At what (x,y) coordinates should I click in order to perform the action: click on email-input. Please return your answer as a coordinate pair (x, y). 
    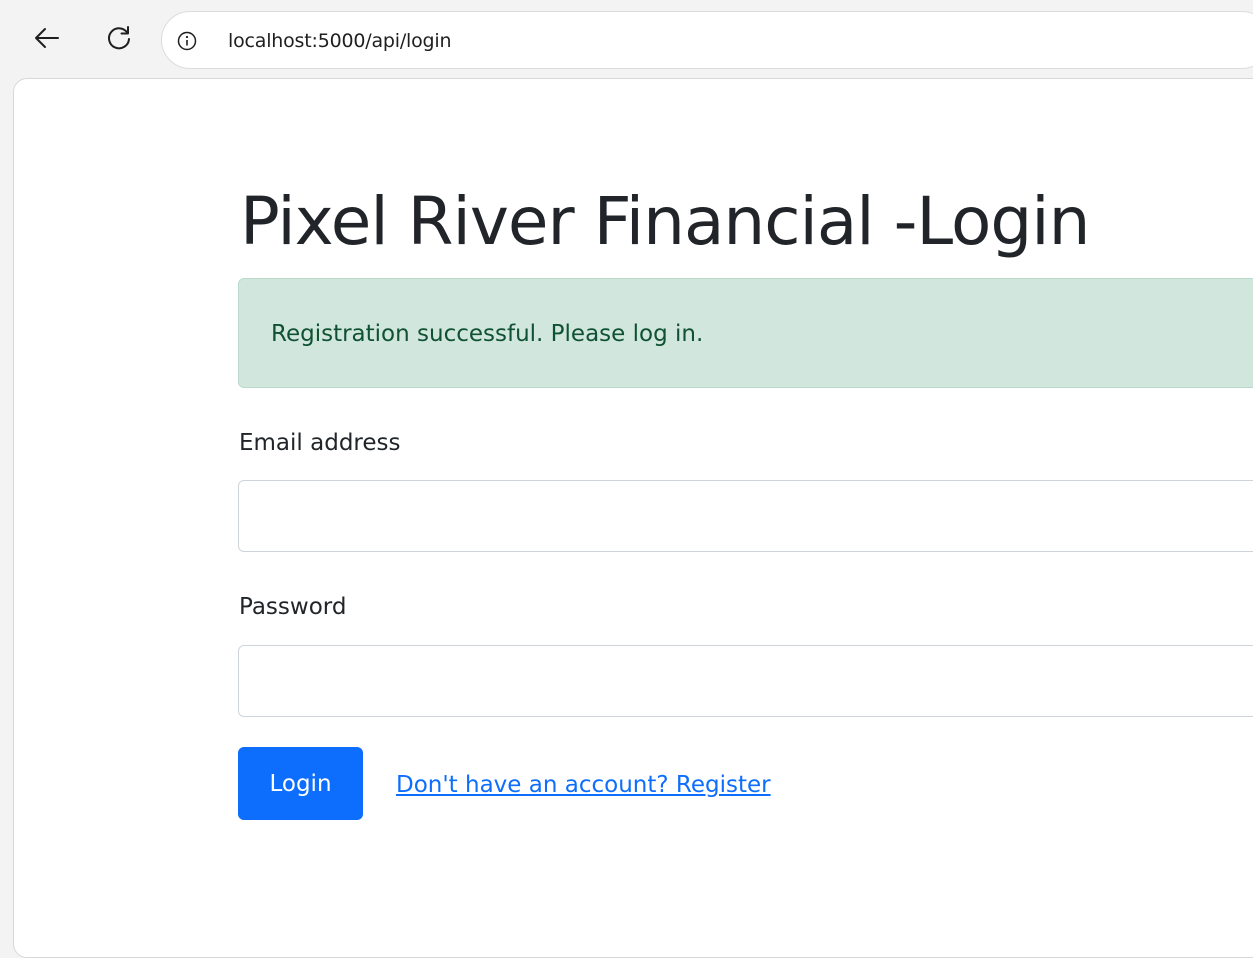
    Looking at the image, I should click on (745, 516).